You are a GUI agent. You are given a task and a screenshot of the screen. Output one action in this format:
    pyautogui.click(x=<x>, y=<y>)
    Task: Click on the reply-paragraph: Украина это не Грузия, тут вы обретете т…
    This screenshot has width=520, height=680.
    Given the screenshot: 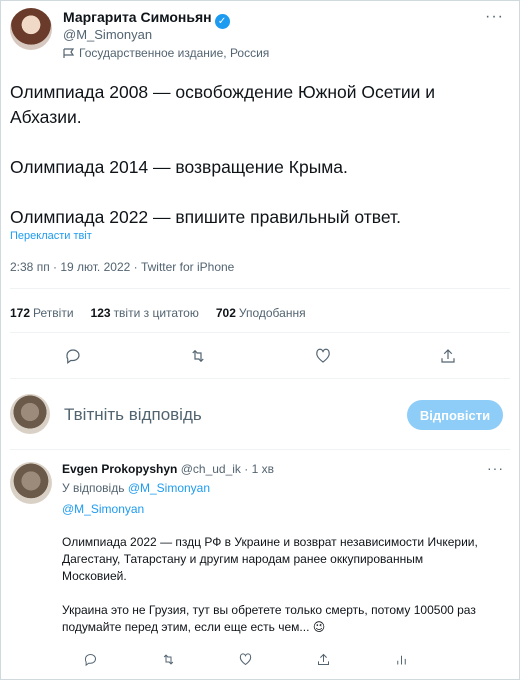 What is the action you would take?
    pyautogui.click(x=269, y=618)
    